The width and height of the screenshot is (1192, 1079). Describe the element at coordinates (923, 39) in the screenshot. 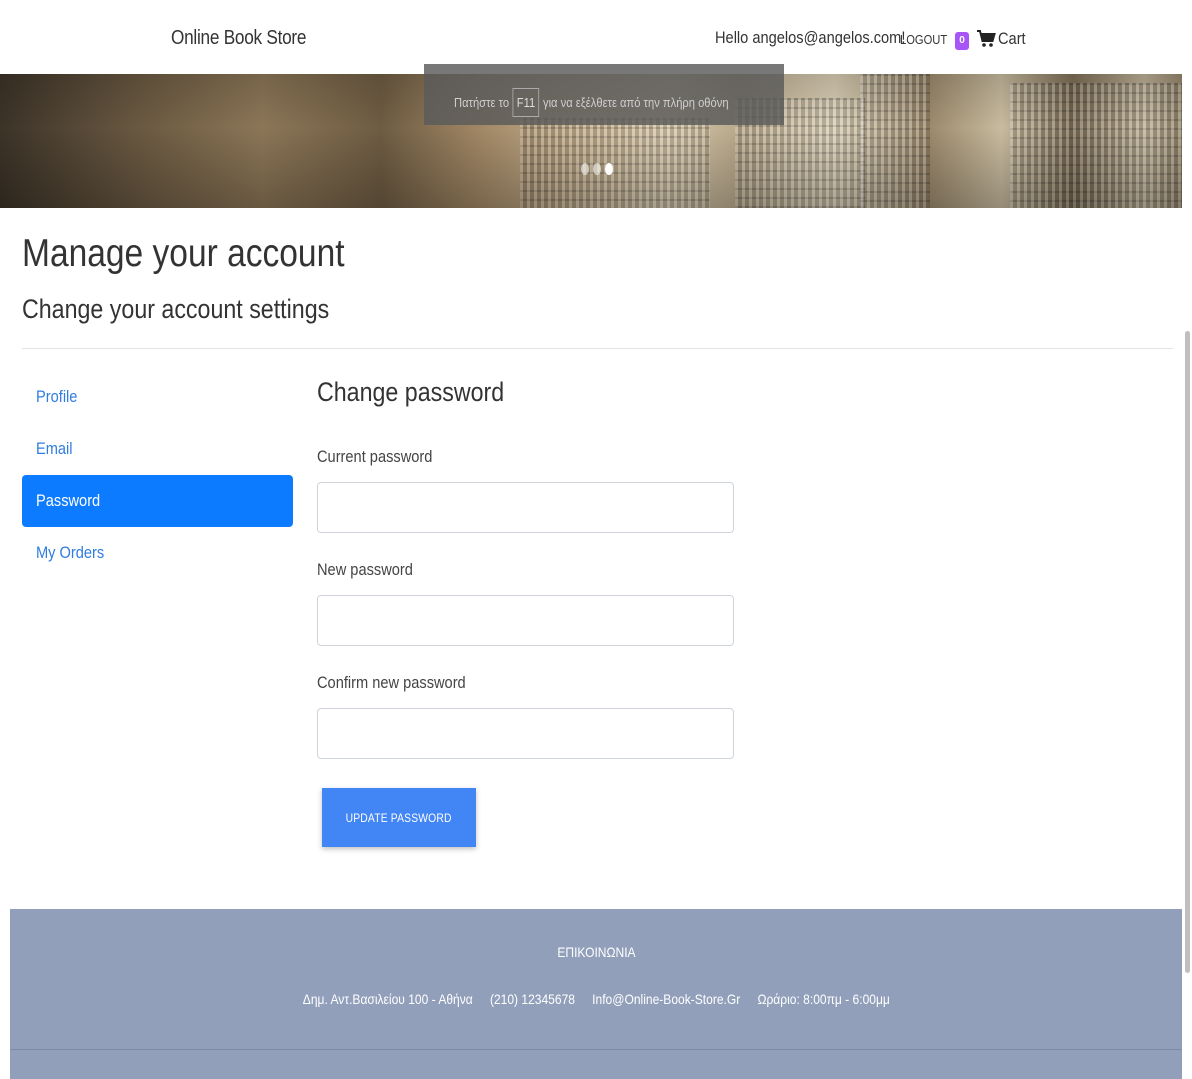

I see `logout-link: LOGOUT` at that location.